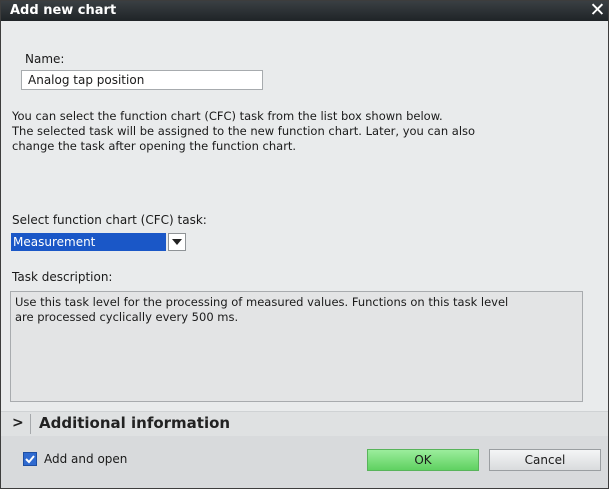  What do you see at coordinates (142, 80) in the screenshot?
I see `name-input: Analog tap position` at bounding box center [142, 80].